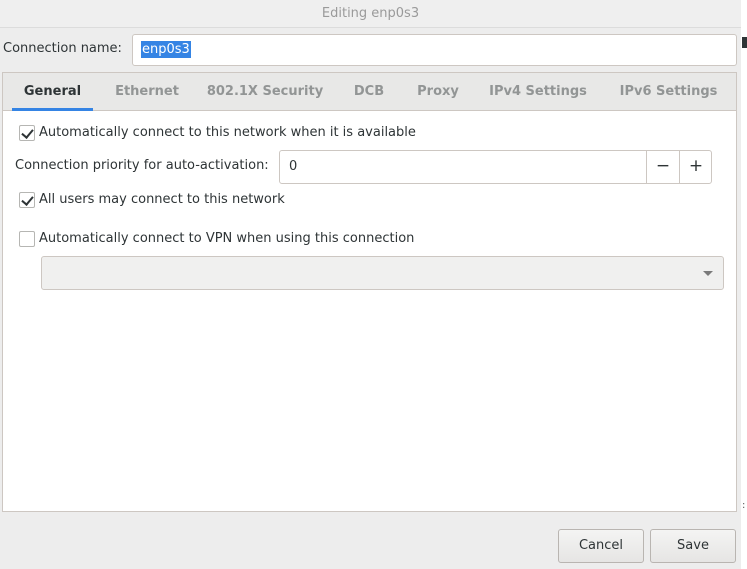  Describe the element at coordinates (695, 167) in the screenshot. I see `plus-icon: +` at that location.